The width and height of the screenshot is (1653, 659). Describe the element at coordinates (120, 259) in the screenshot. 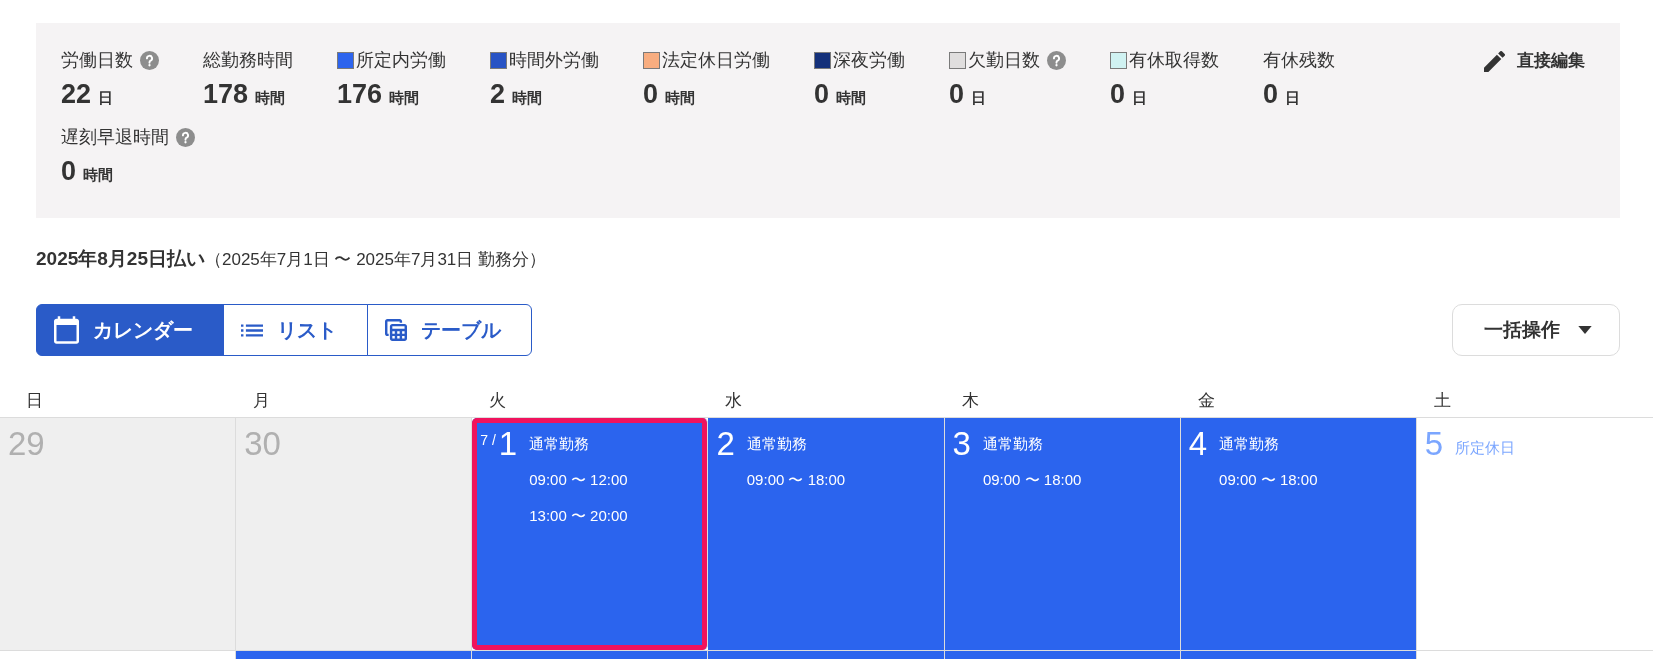

I see `pay-date-title: 2025年8月25日払い` at that location.